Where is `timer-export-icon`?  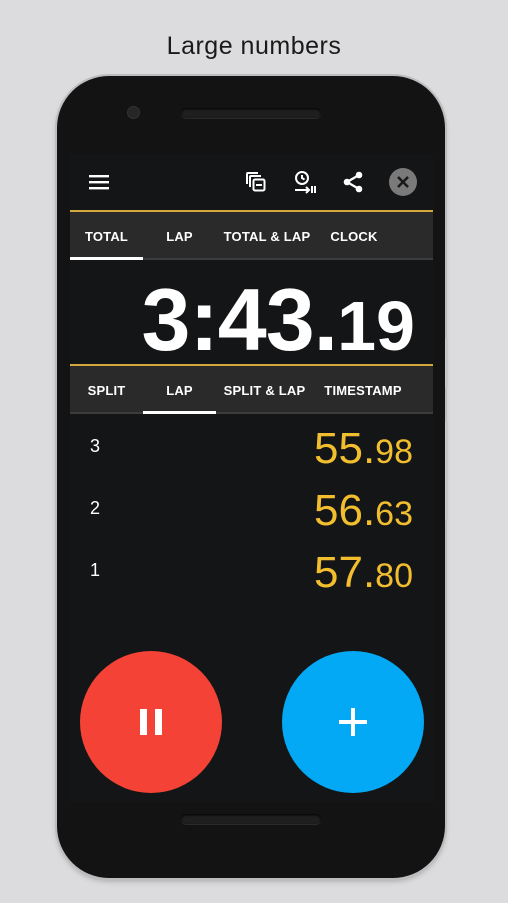
timer-export-icon is located at coordinates (304, 182).